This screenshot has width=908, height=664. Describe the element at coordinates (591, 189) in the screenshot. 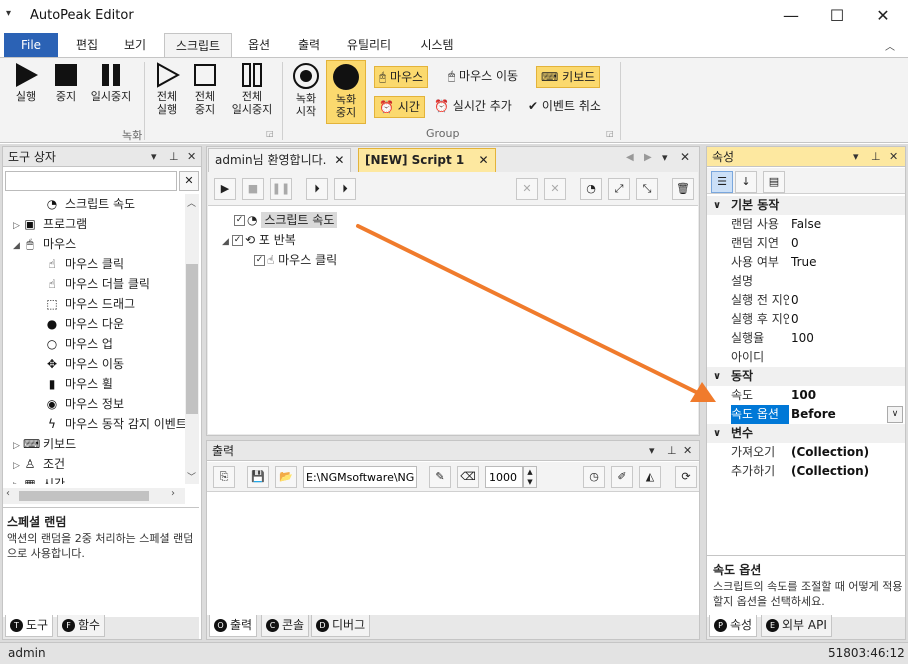

I see `history-button: ◔` at that location.